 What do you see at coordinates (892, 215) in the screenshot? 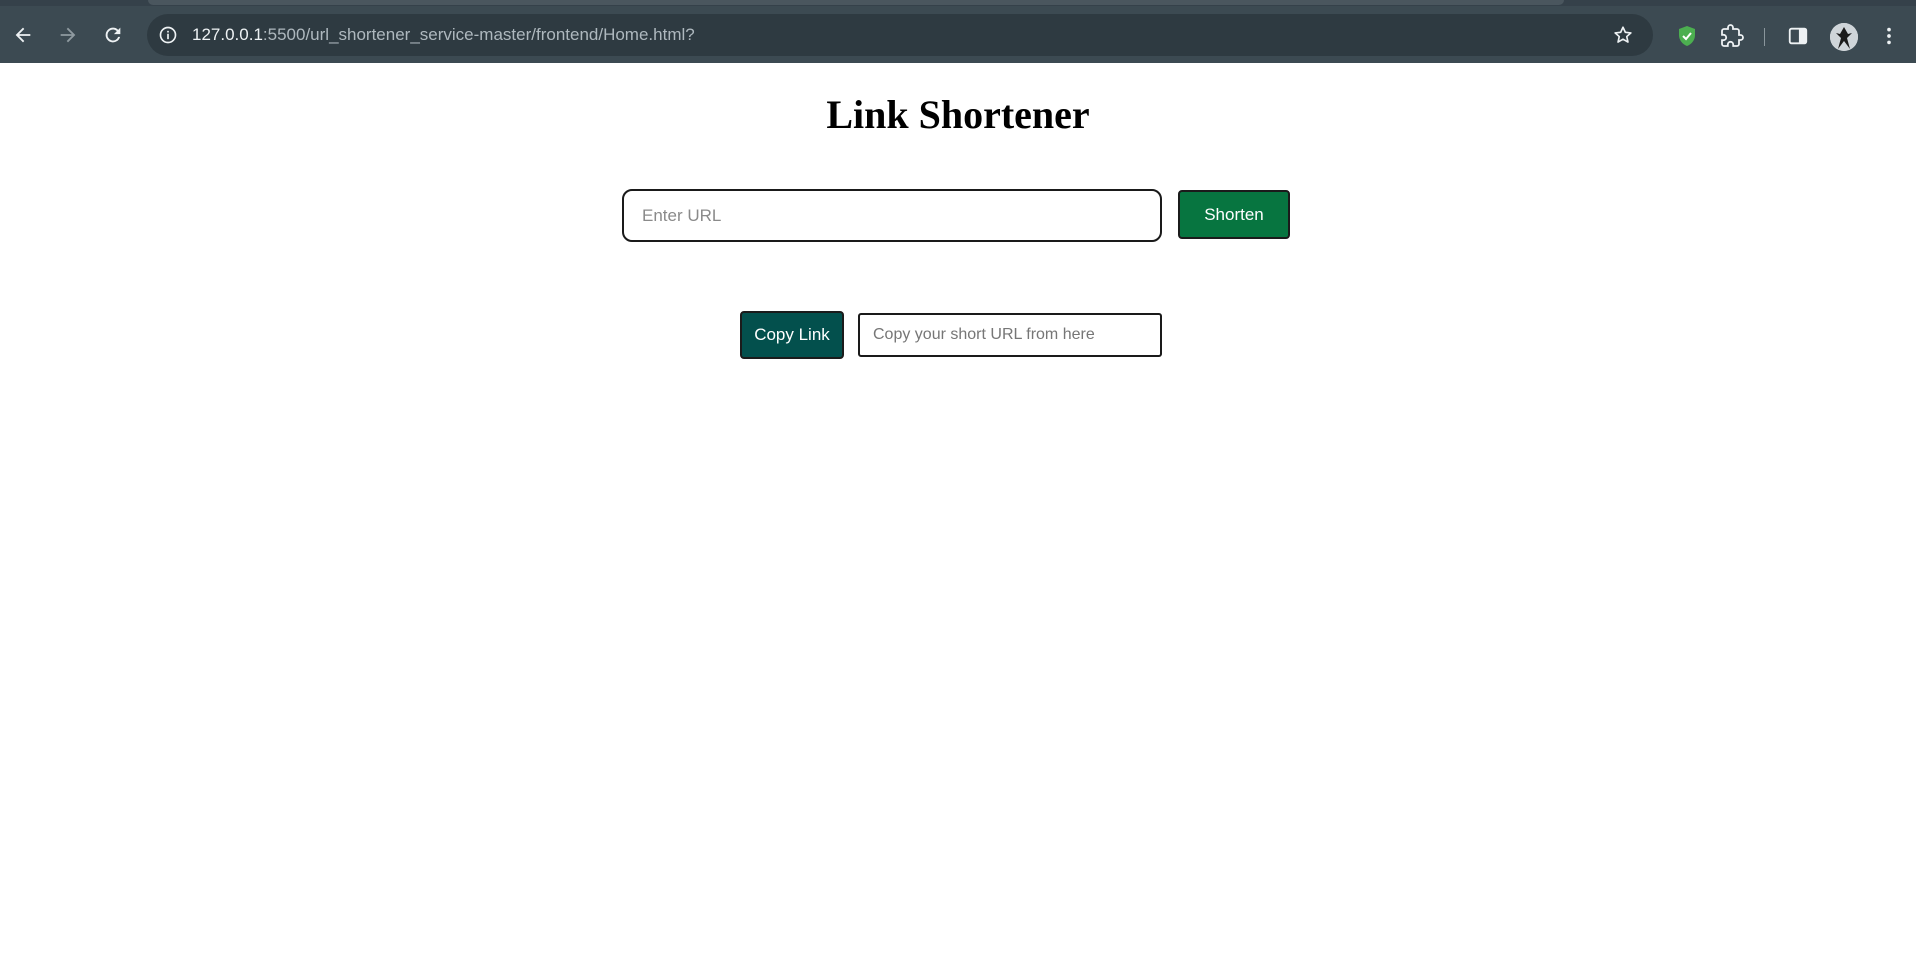
I see `url-input` at bounding box center [892, 215].